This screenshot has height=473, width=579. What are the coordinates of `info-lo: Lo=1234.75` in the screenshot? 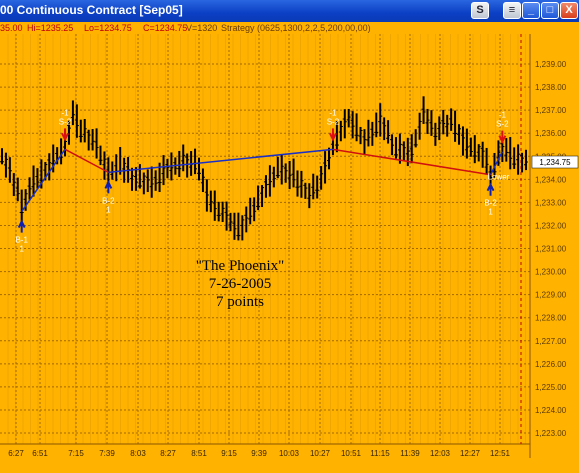 It's located at (108, 28).